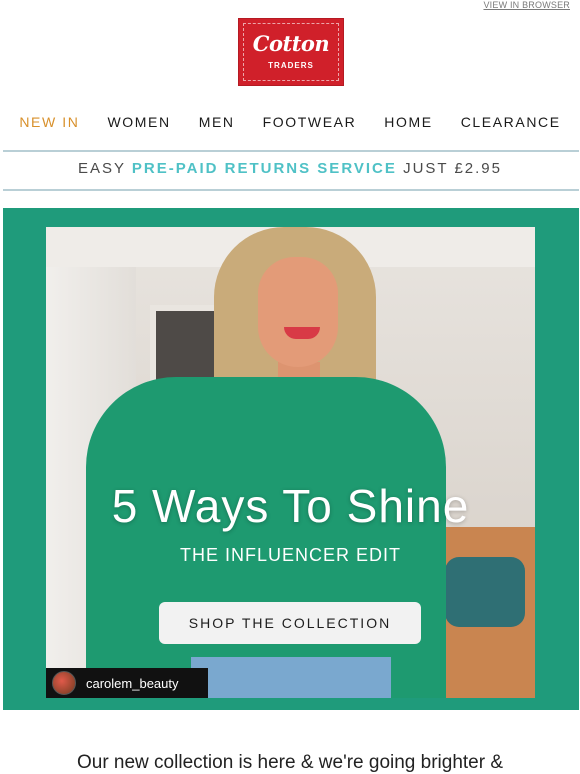 The height and width of the screenshot is (774, 580). Describe the element at coordinates (290, 506) in the screenshot. I see `hero-headline: 5 Ways To Shine` at that location.